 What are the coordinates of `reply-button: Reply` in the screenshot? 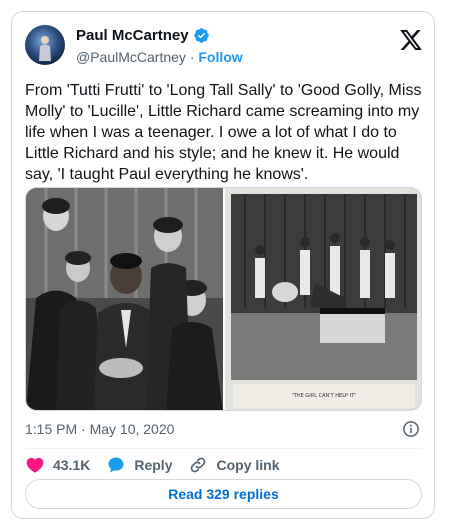 It's located at (139, 465).